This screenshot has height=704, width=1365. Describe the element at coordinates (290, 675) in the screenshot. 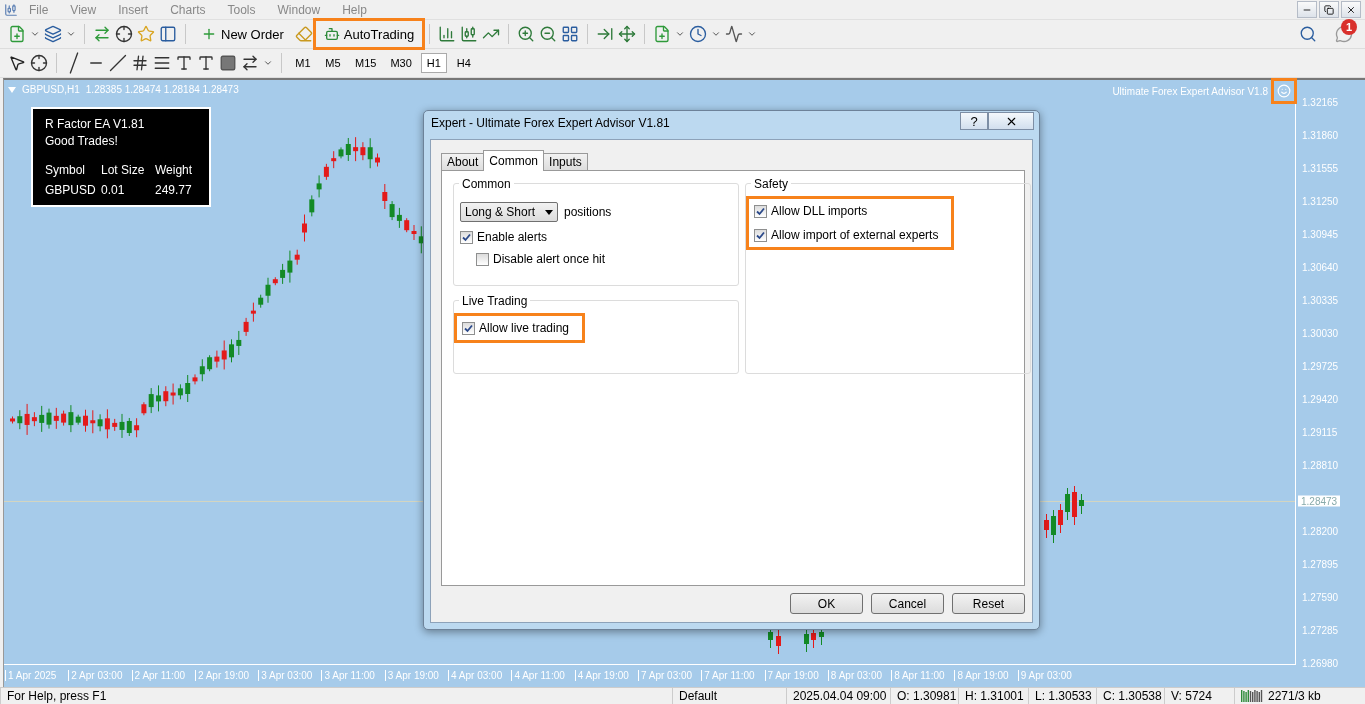

I see `time-label: 3 Apr 03:00` at that location.